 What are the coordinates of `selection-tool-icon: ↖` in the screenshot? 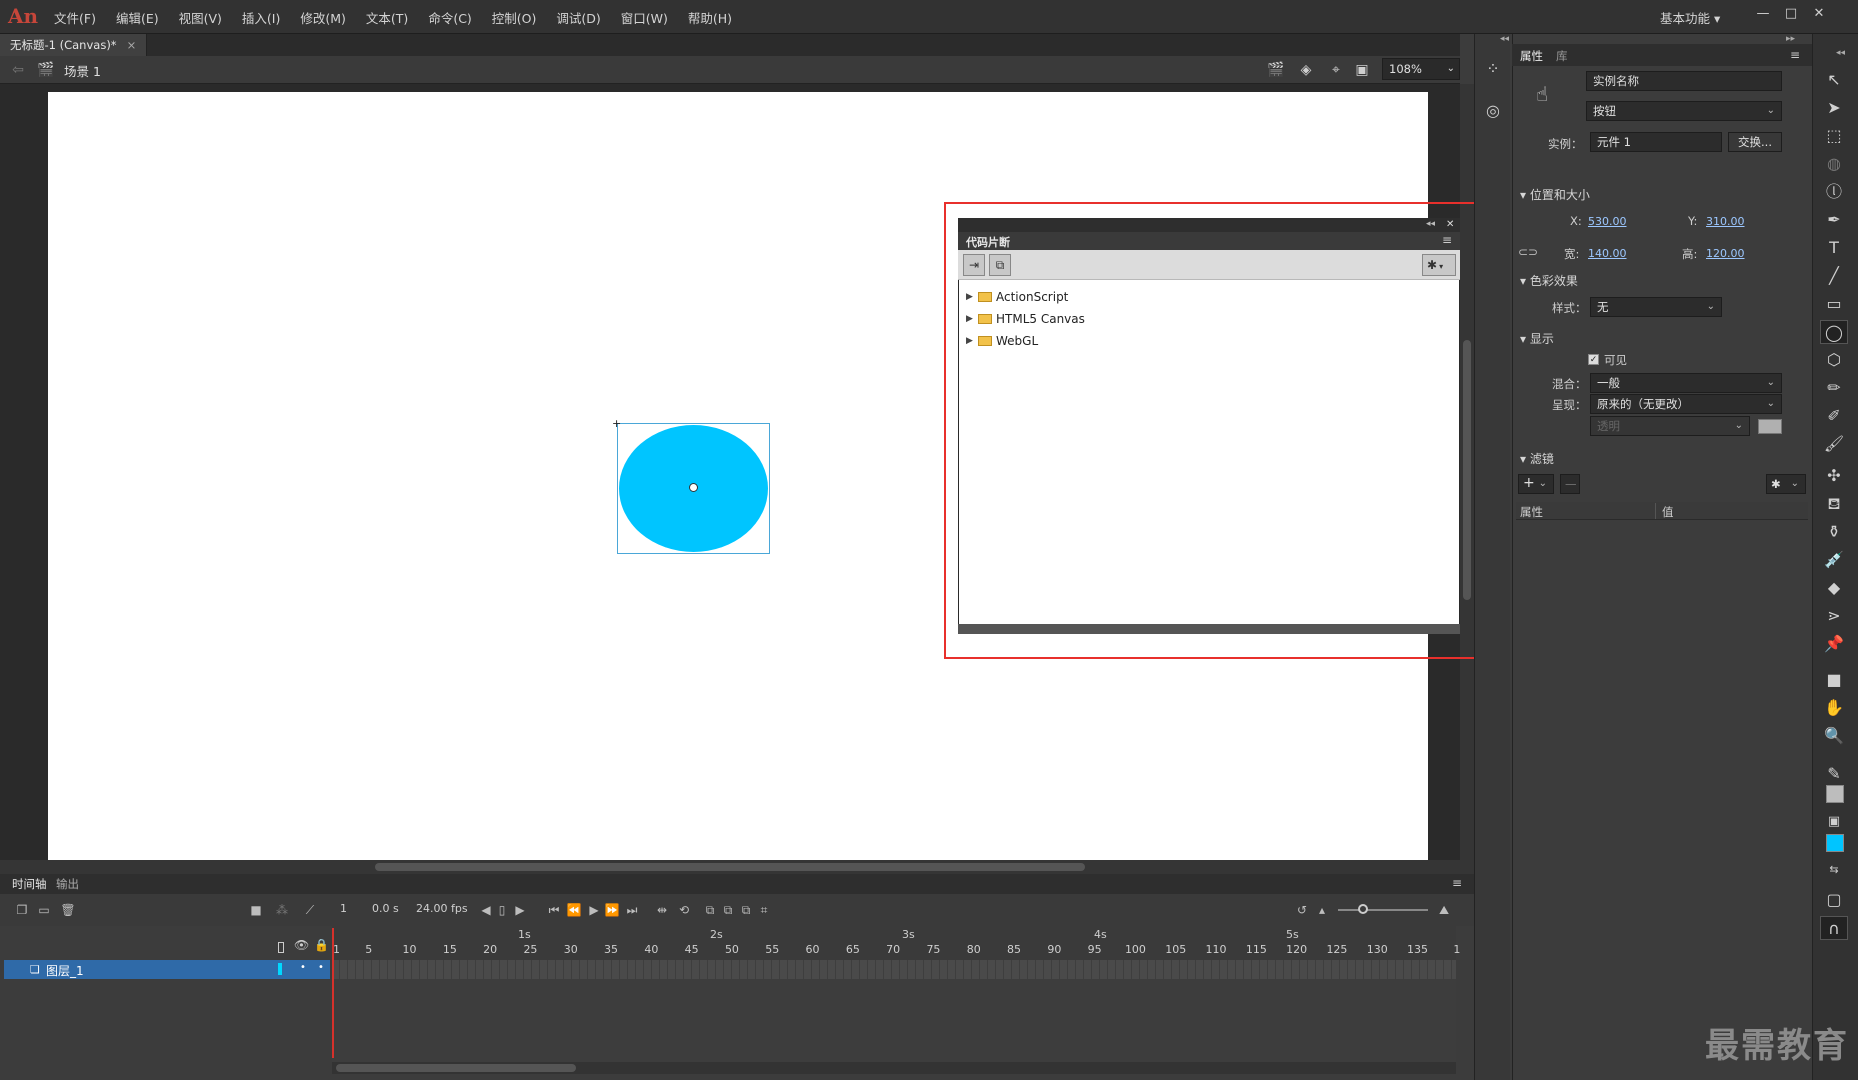 It's located at (1834, 80).